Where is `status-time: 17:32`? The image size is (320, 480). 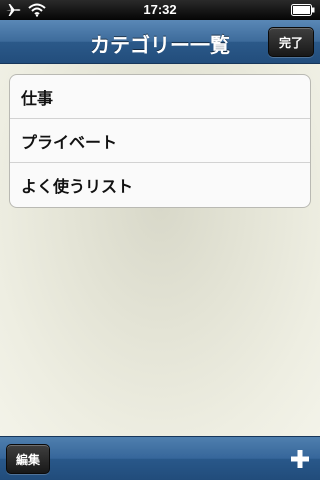 status-time: 17:32 is located at coordinates (160, 9).